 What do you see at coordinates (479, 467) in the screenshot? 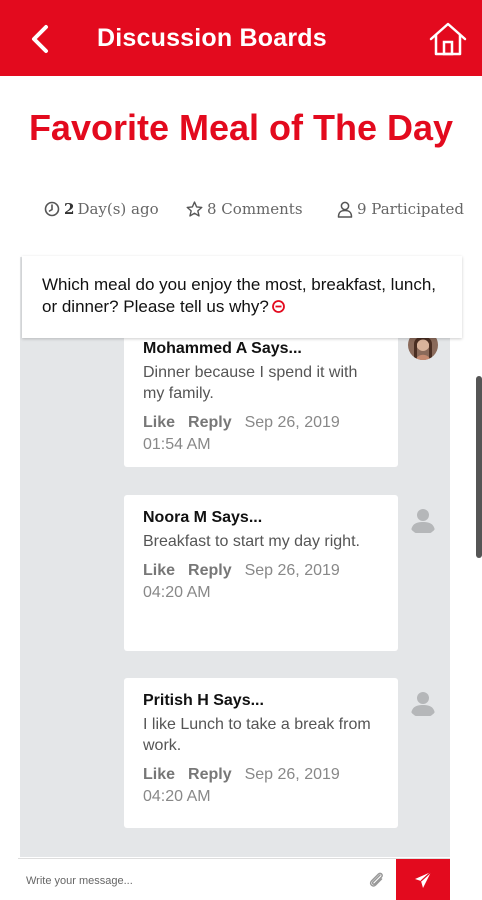
I see `page-scrollbar` at bounding box center [479, 467].